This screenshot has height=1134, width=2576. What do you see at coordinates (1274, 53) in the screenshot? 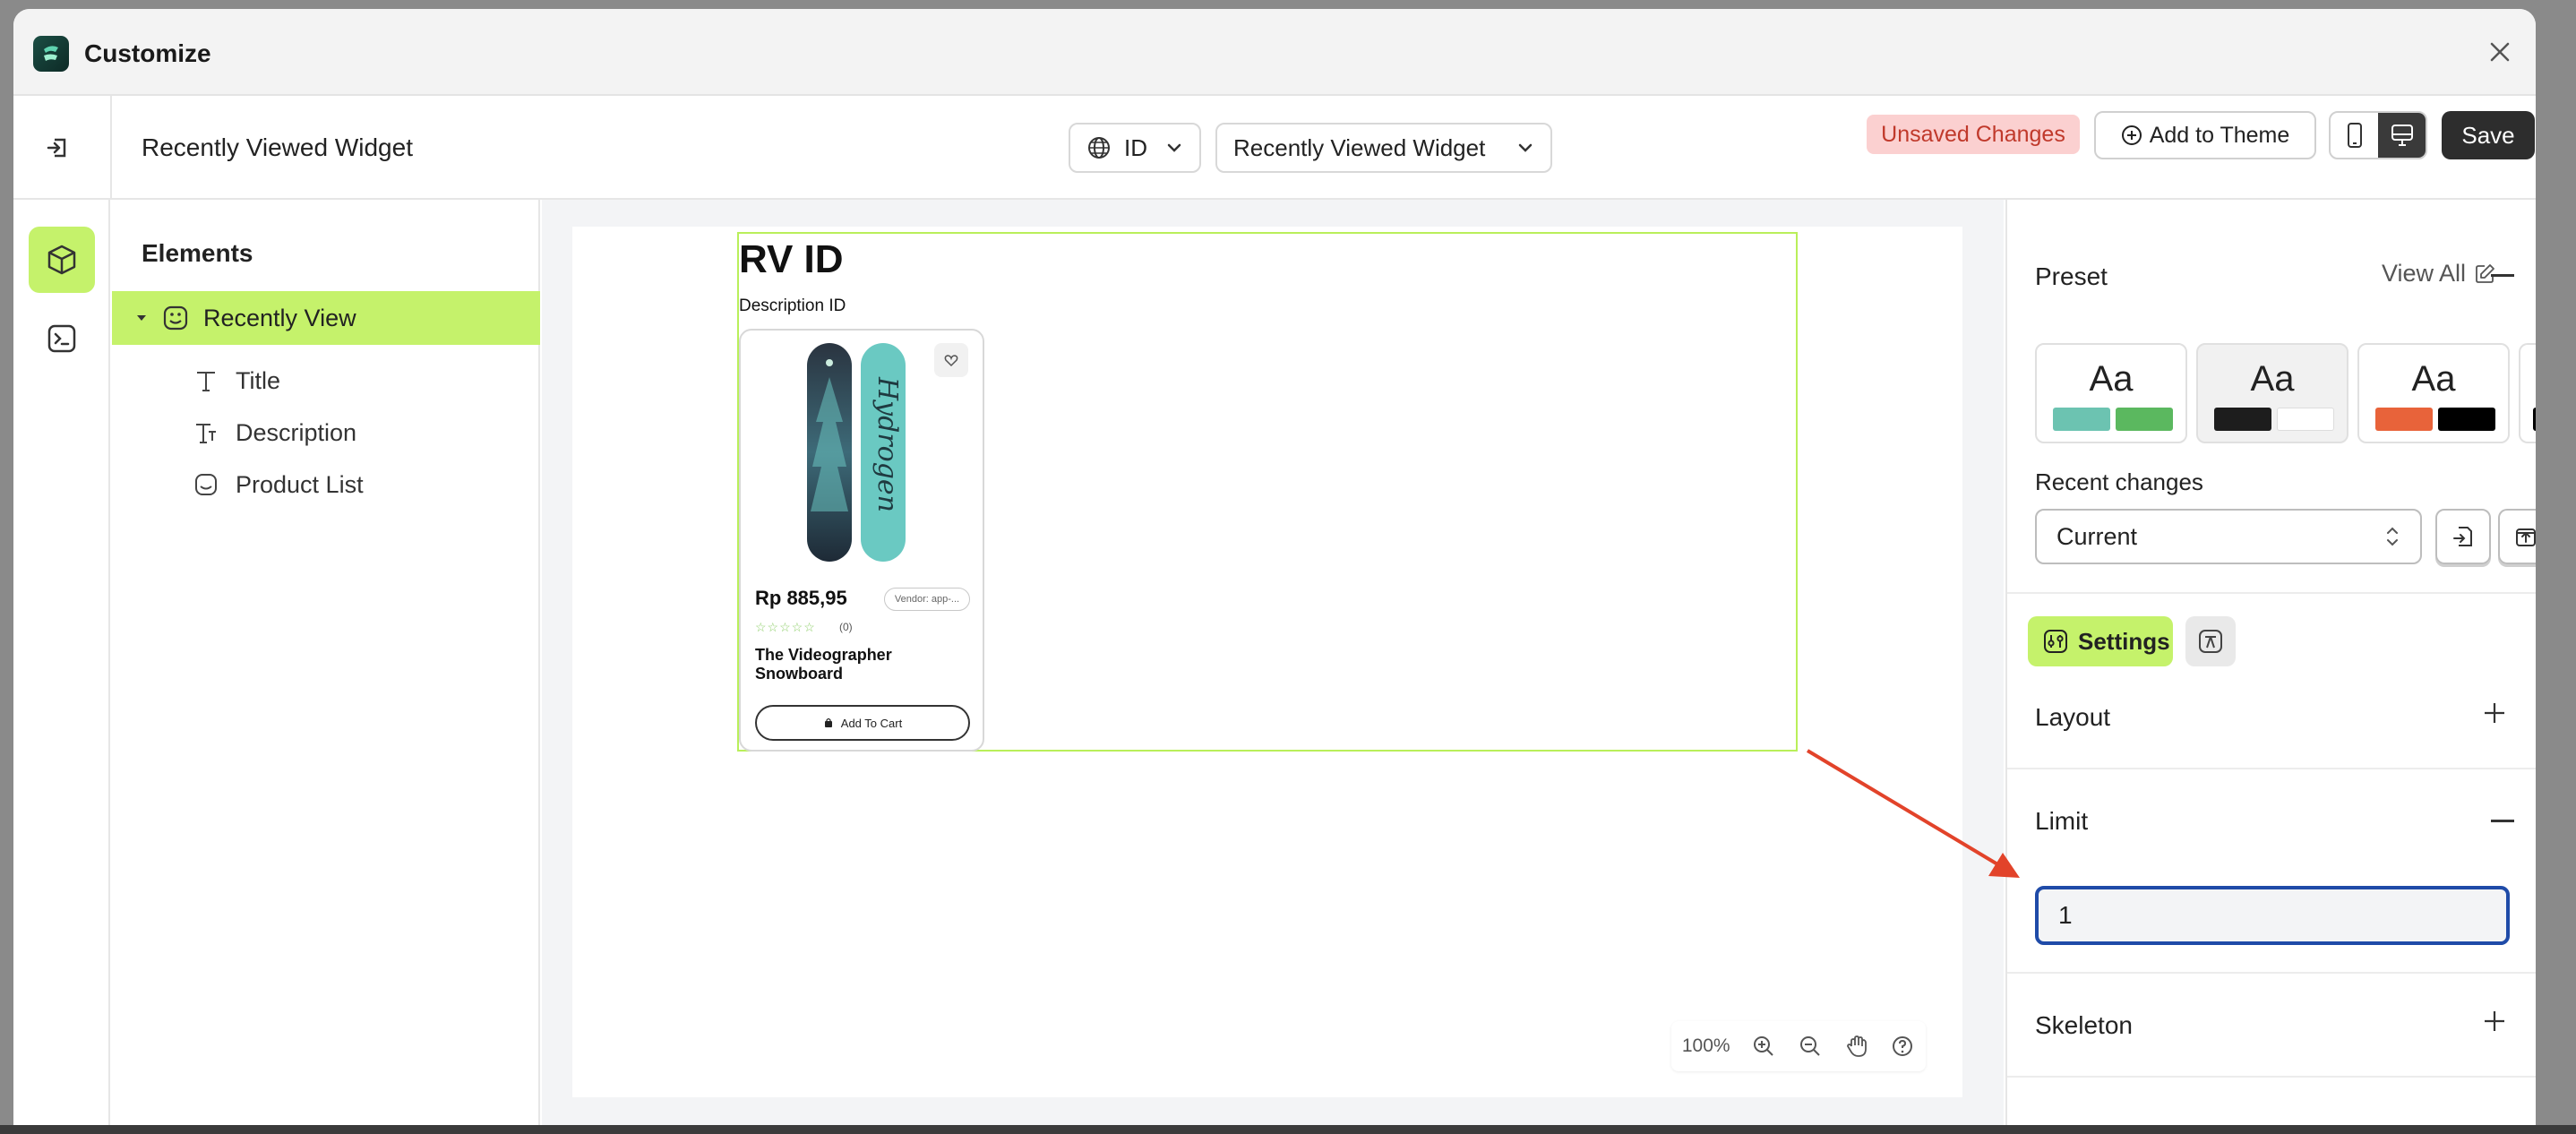
I see `title-bar: Customize` at bounding box center [1274, 53].